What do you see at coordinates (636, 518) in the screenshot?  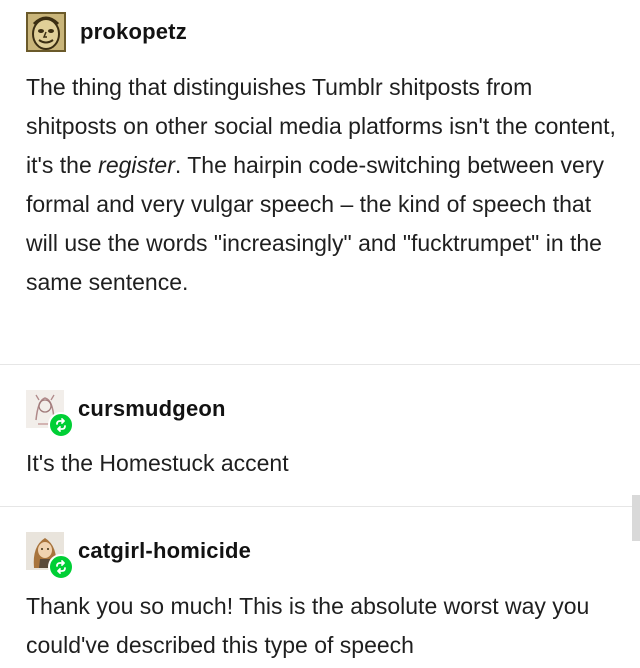 I see `scrollbar-thumb` at bounding box center [636, 518].